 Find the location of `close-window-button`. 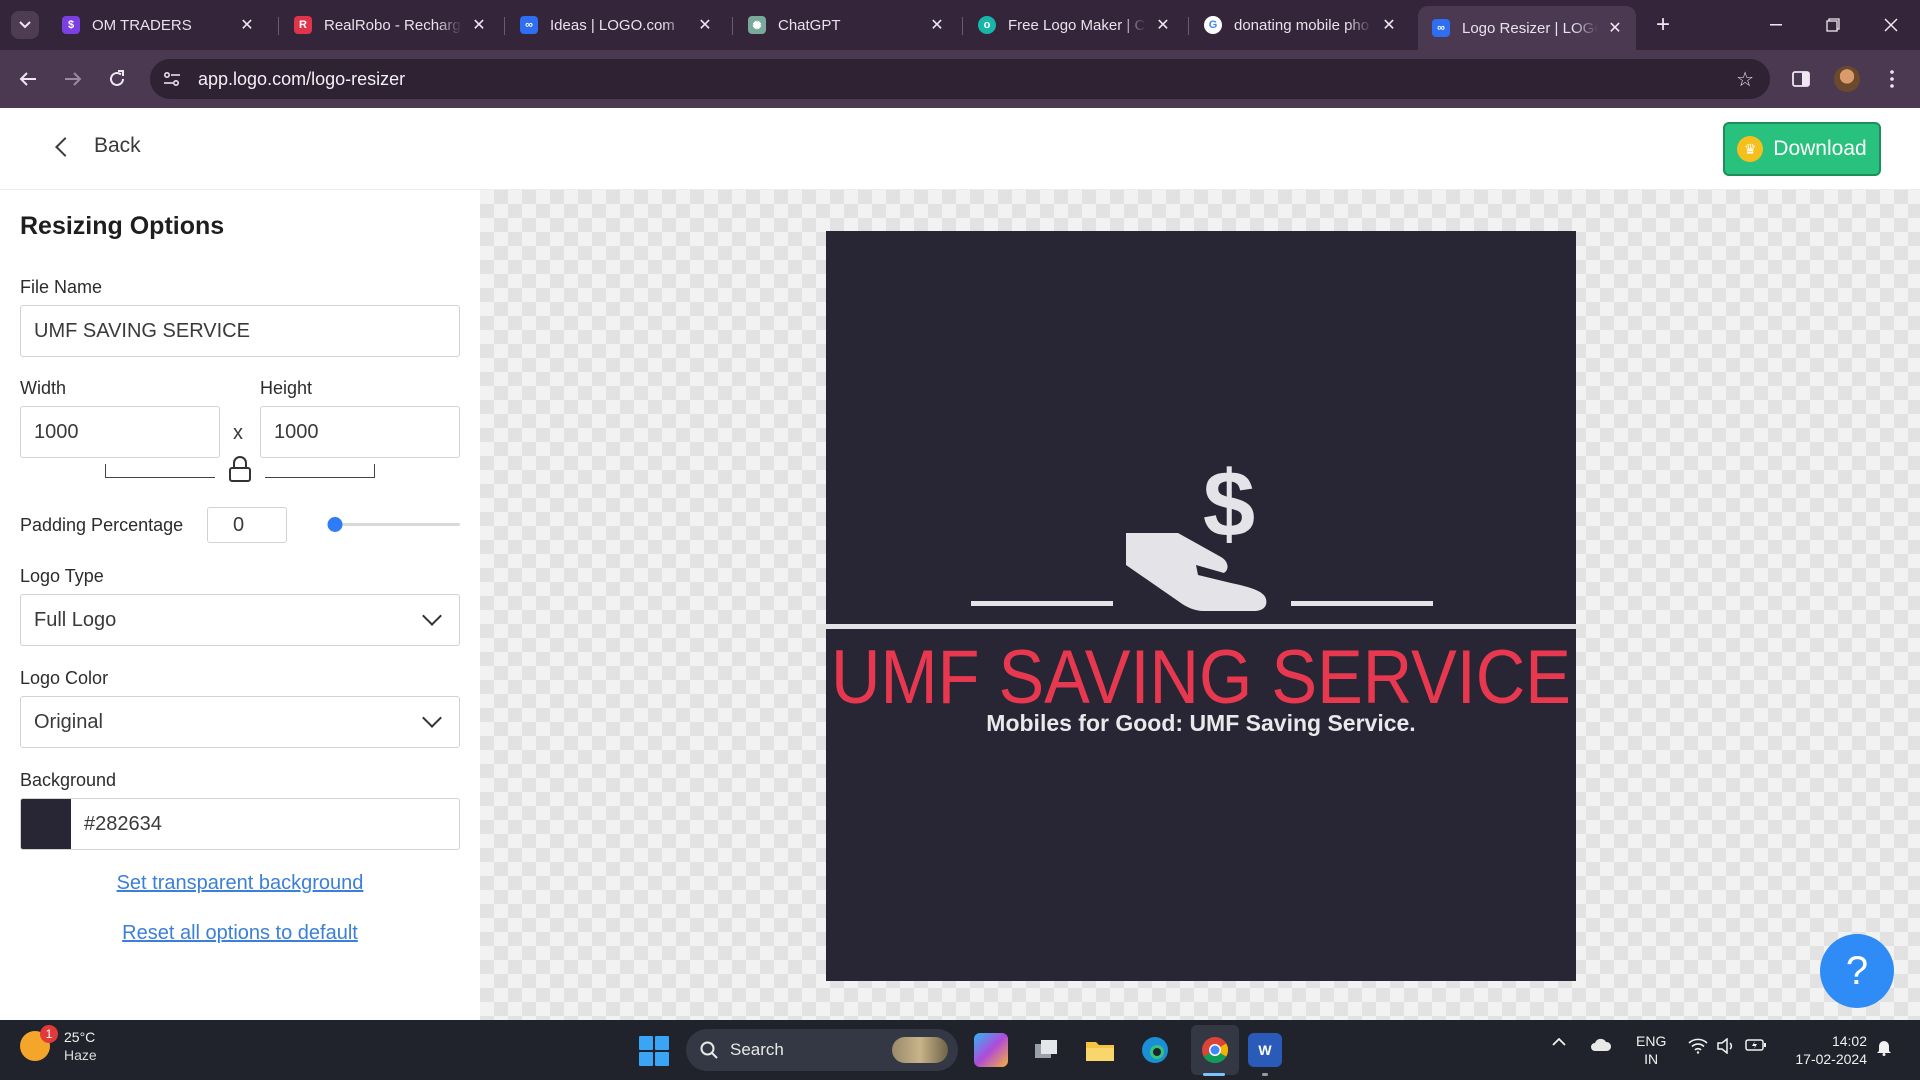

close-window-button is located at coordinates (1891, 25).